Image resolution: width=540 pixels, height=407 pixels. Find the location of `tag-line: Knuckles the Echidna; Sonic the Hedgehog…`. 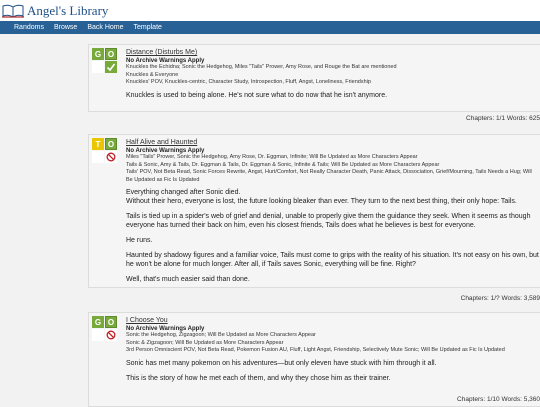

tag-line: Knuckles the Echidna; Sonic the Hedgehog… is located at coordinates (332, 68).